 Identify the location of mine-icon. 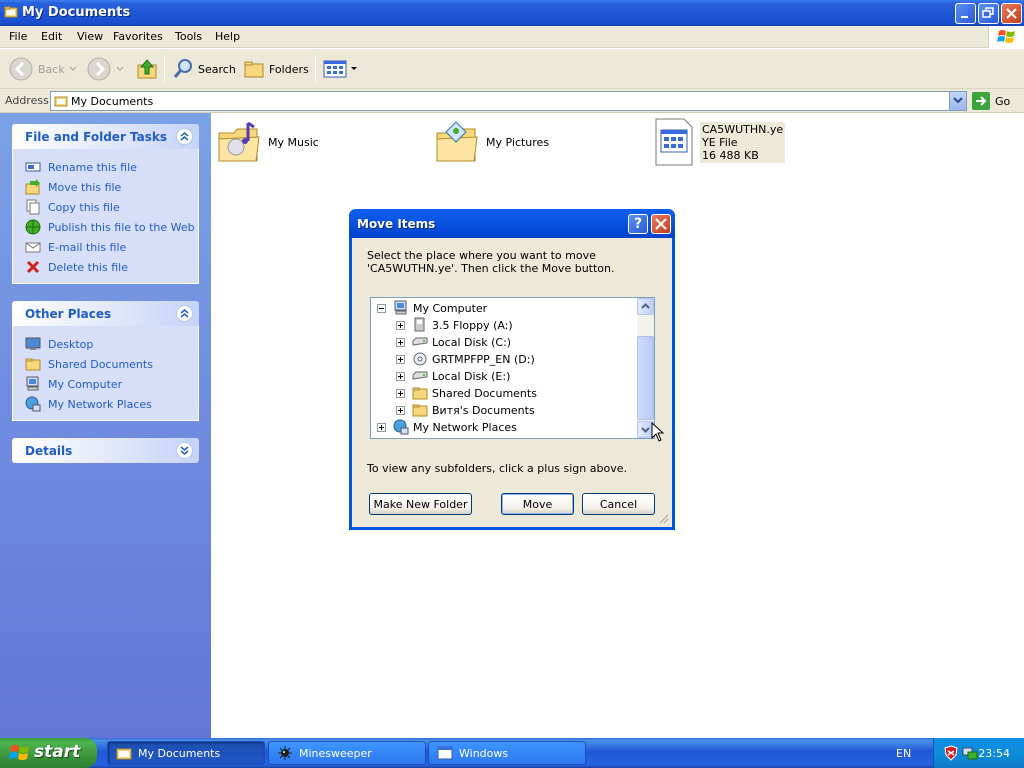
(285, 753).